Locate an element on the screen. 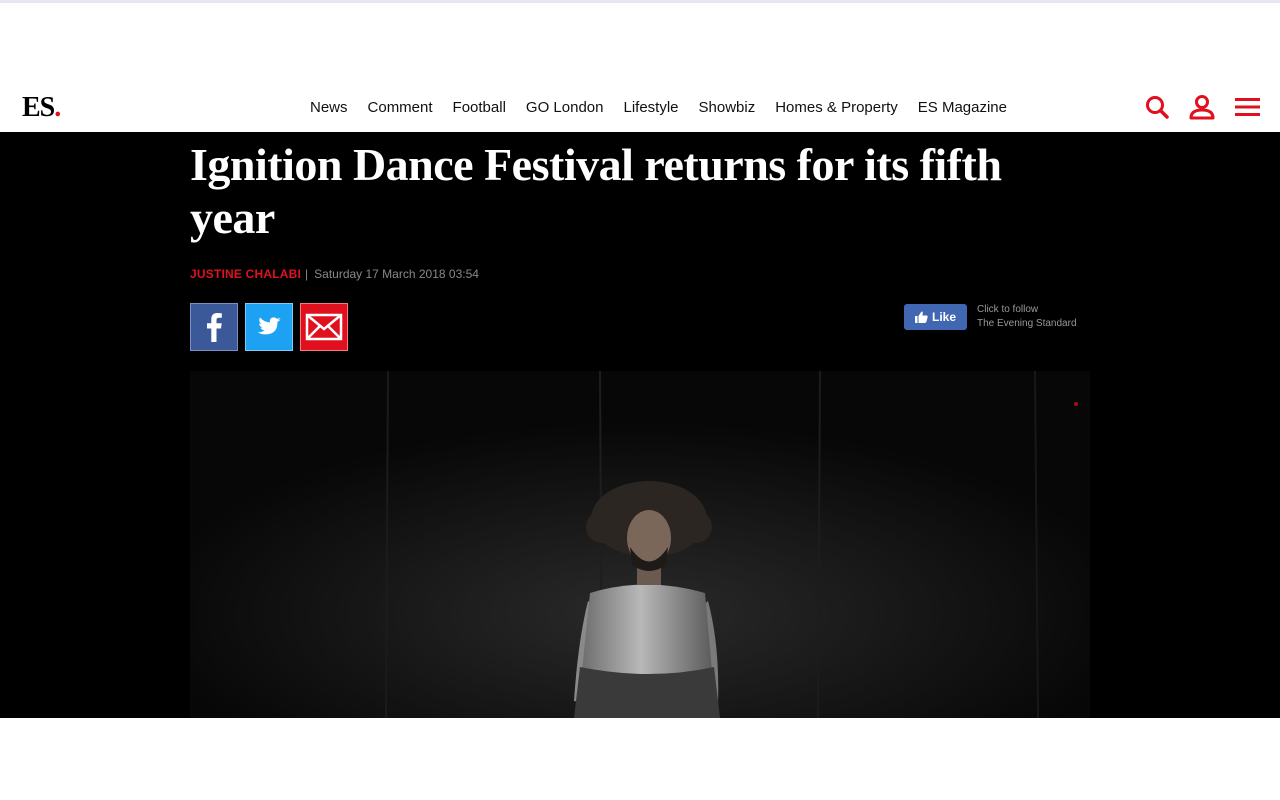 This screenshot has height=800, width=1280. follow-prompt: Click to follow The Evening Standard is located at coordinates (1027, 317).